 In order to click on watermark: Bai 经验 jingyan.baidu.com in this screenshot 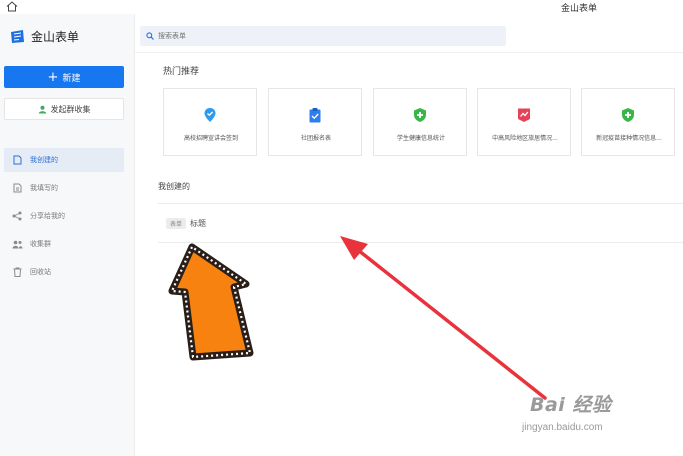, I will do `click(600, 414)`.